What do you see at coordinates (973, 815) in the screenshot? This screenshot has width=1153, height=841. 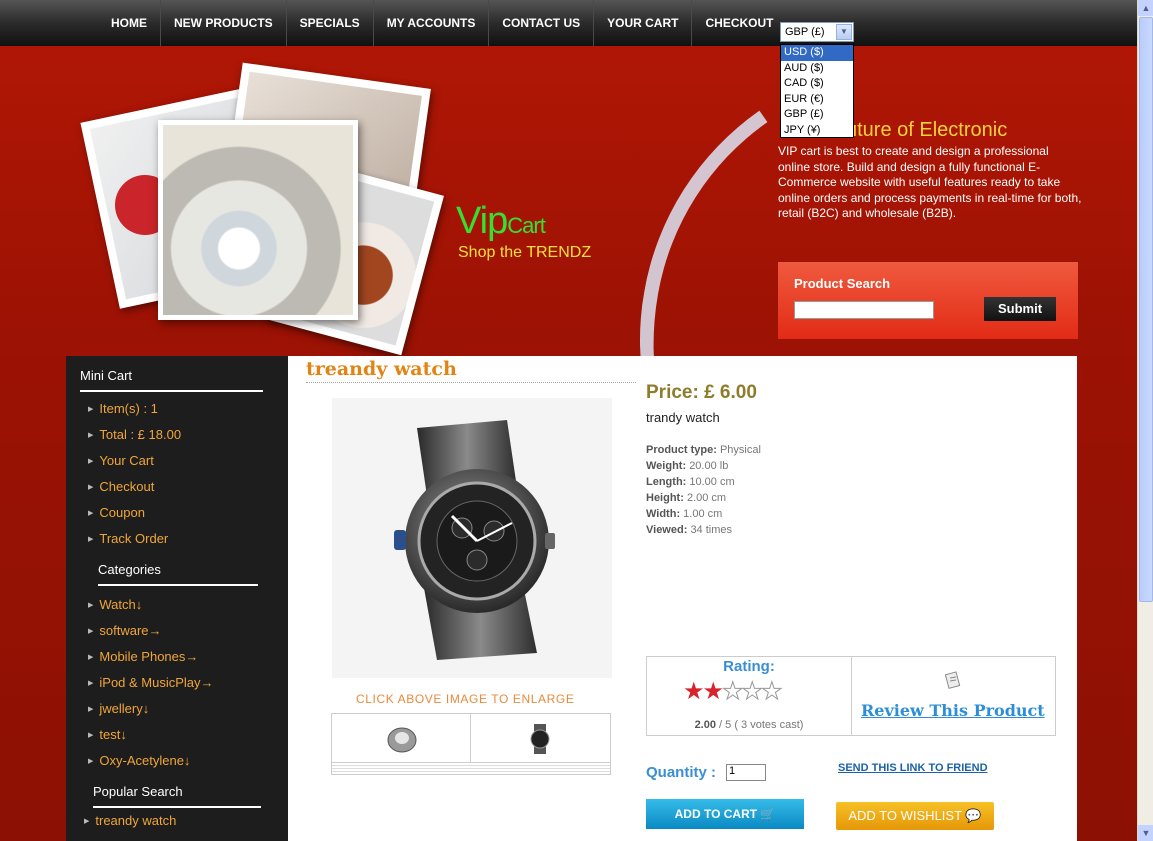 I see `speech-bubble-icon: 💬` at bounding box center [973, 815].